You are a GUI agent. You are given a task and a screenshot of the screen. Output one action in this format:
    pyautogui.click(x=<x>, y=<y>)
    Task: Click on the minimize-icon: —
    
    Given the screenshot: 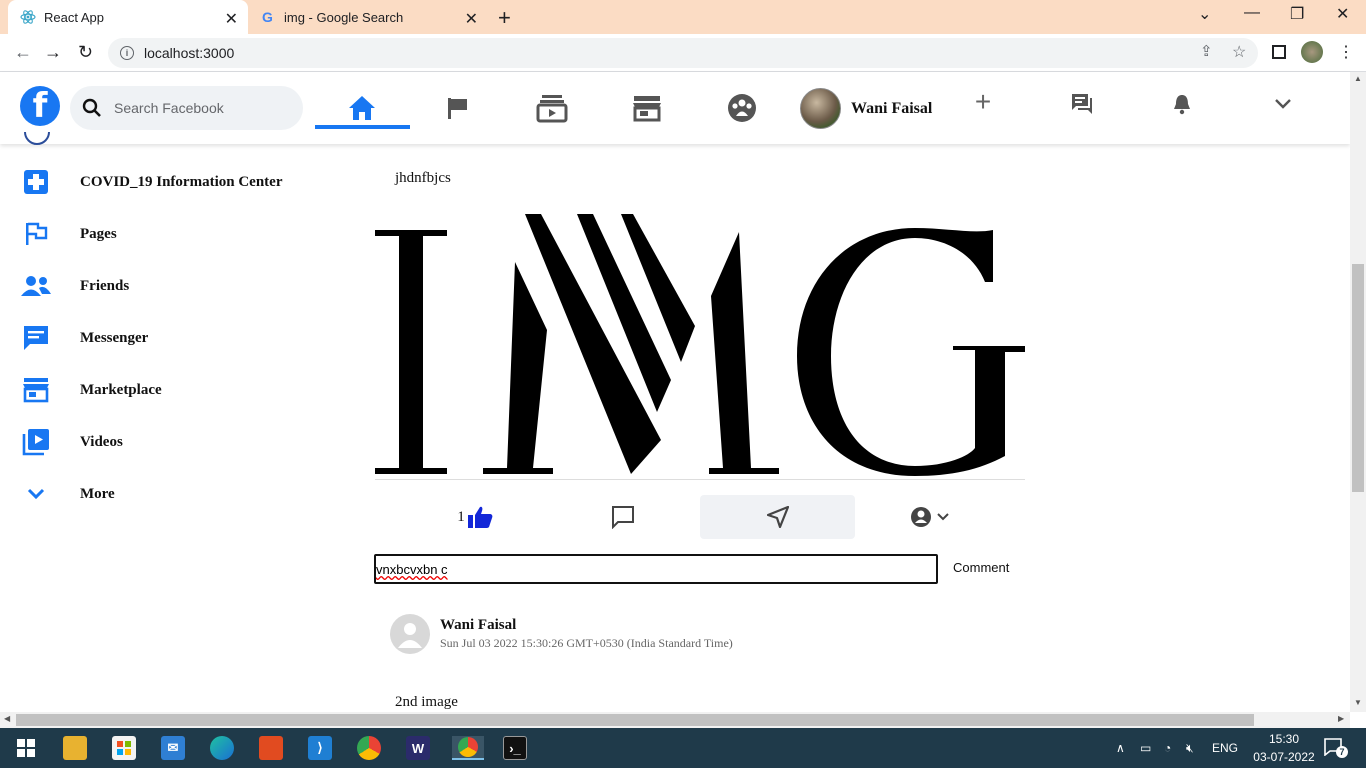 What is the action you would take?
    pyautogui.click(x=1252, y=13)
    